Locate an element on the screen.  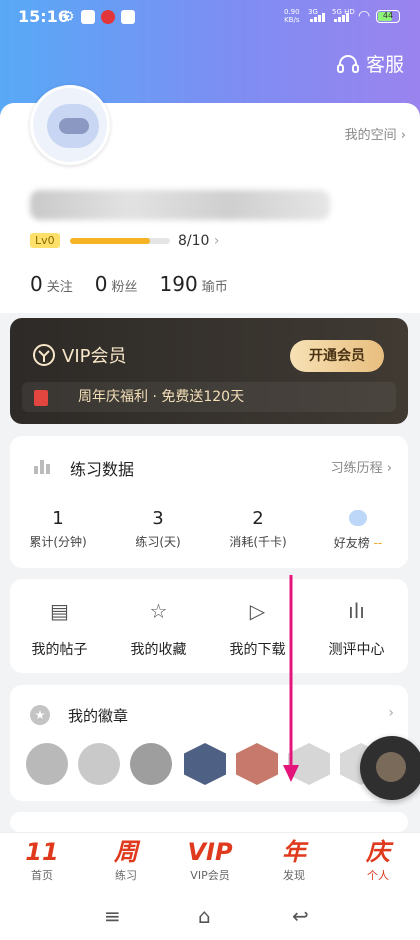
practice-history-link: 习练历程 › is located at coordinates (361, 466).